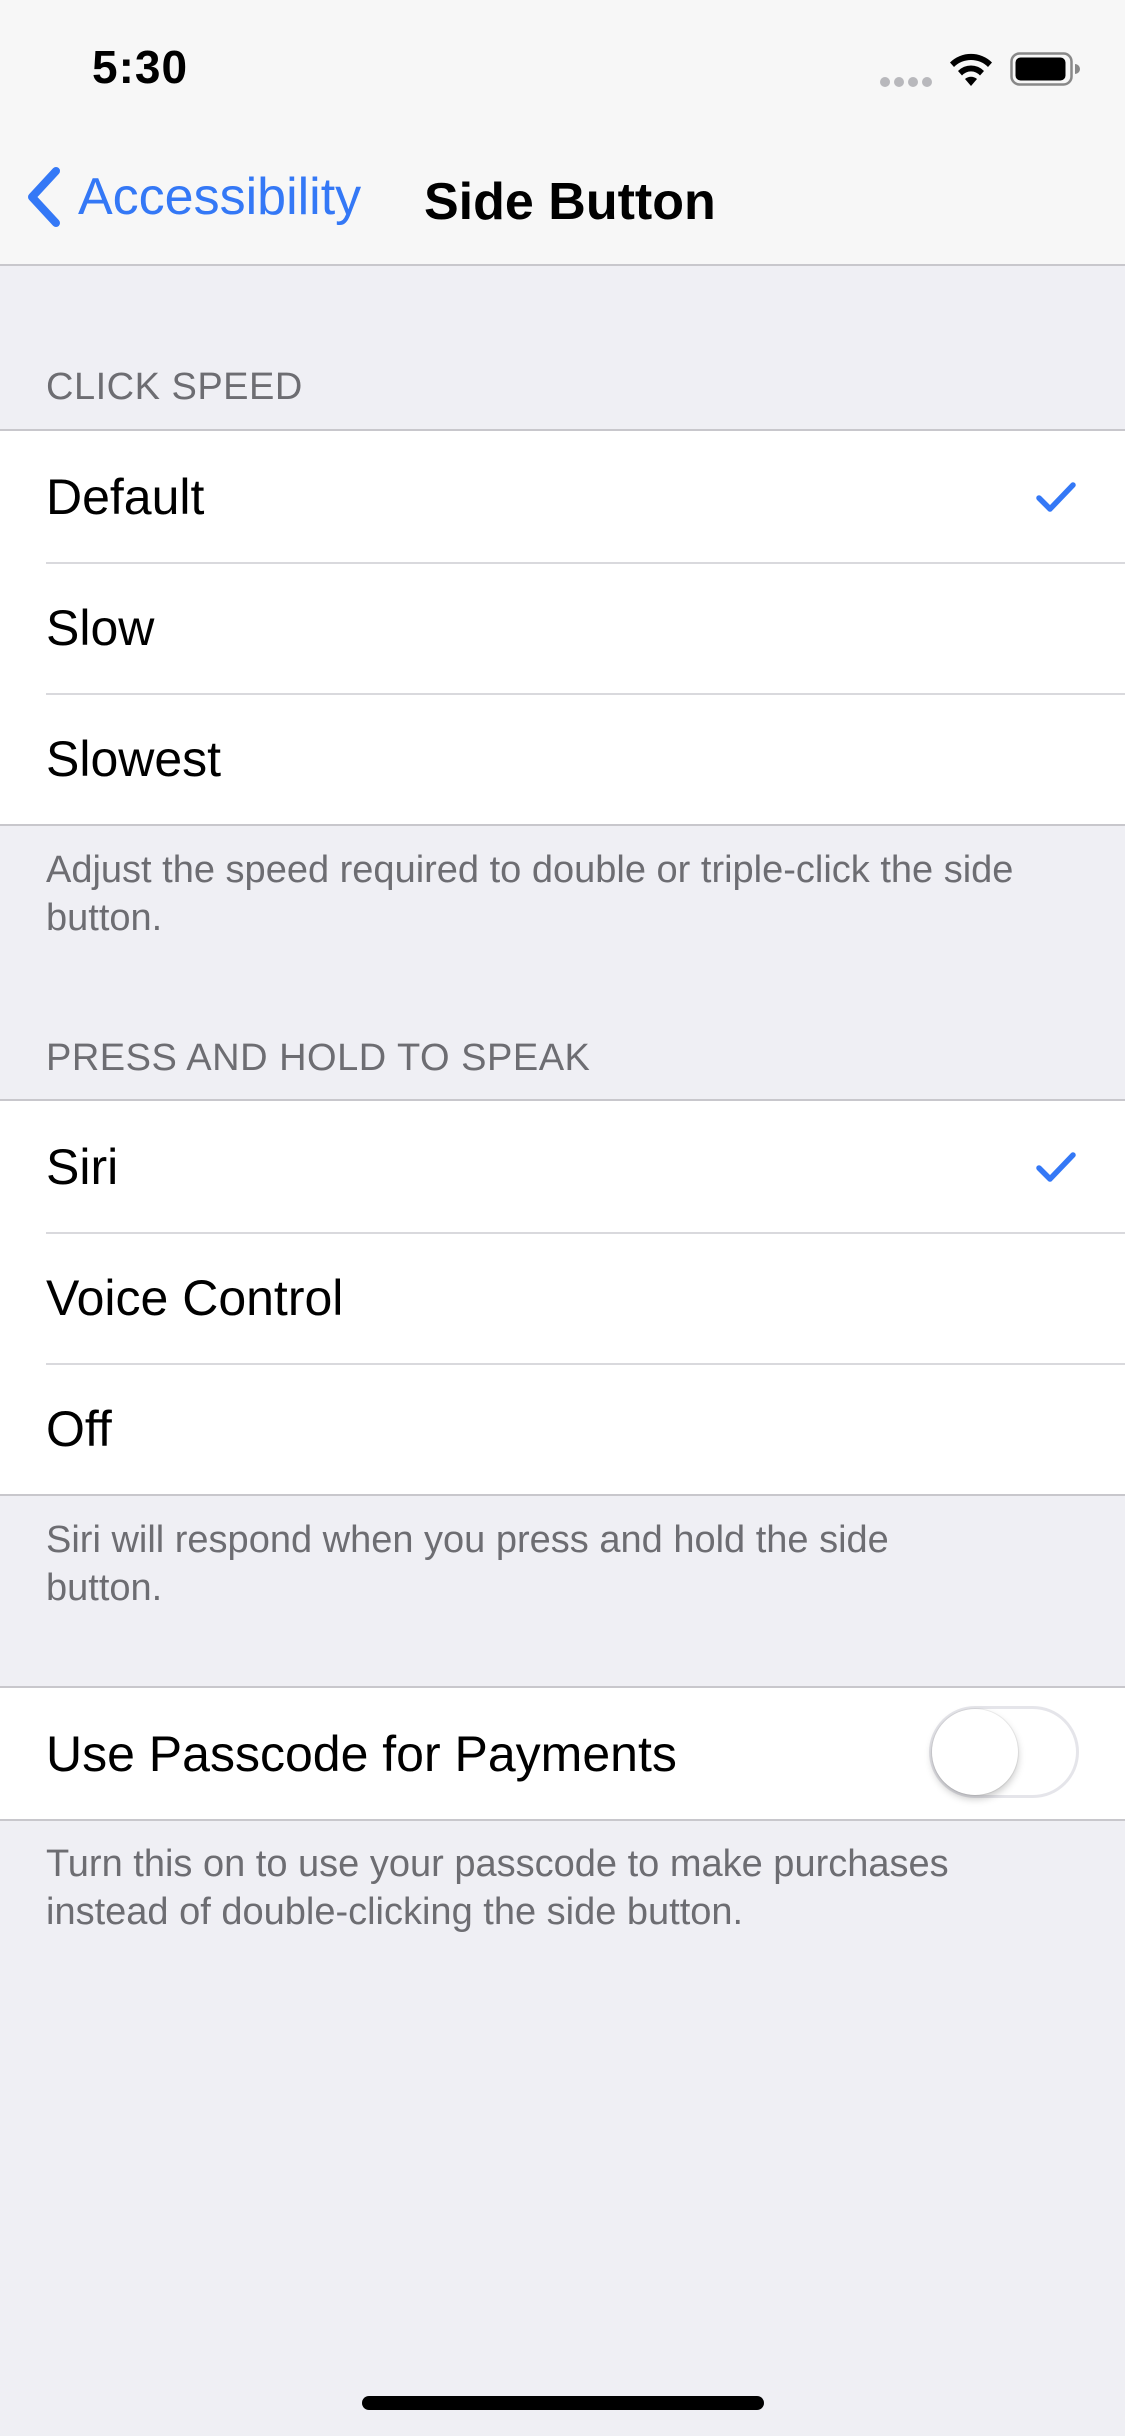  Describe the element at coordinates (140, 67) in the screenshot. I see `status-time: 5:30` at that location.